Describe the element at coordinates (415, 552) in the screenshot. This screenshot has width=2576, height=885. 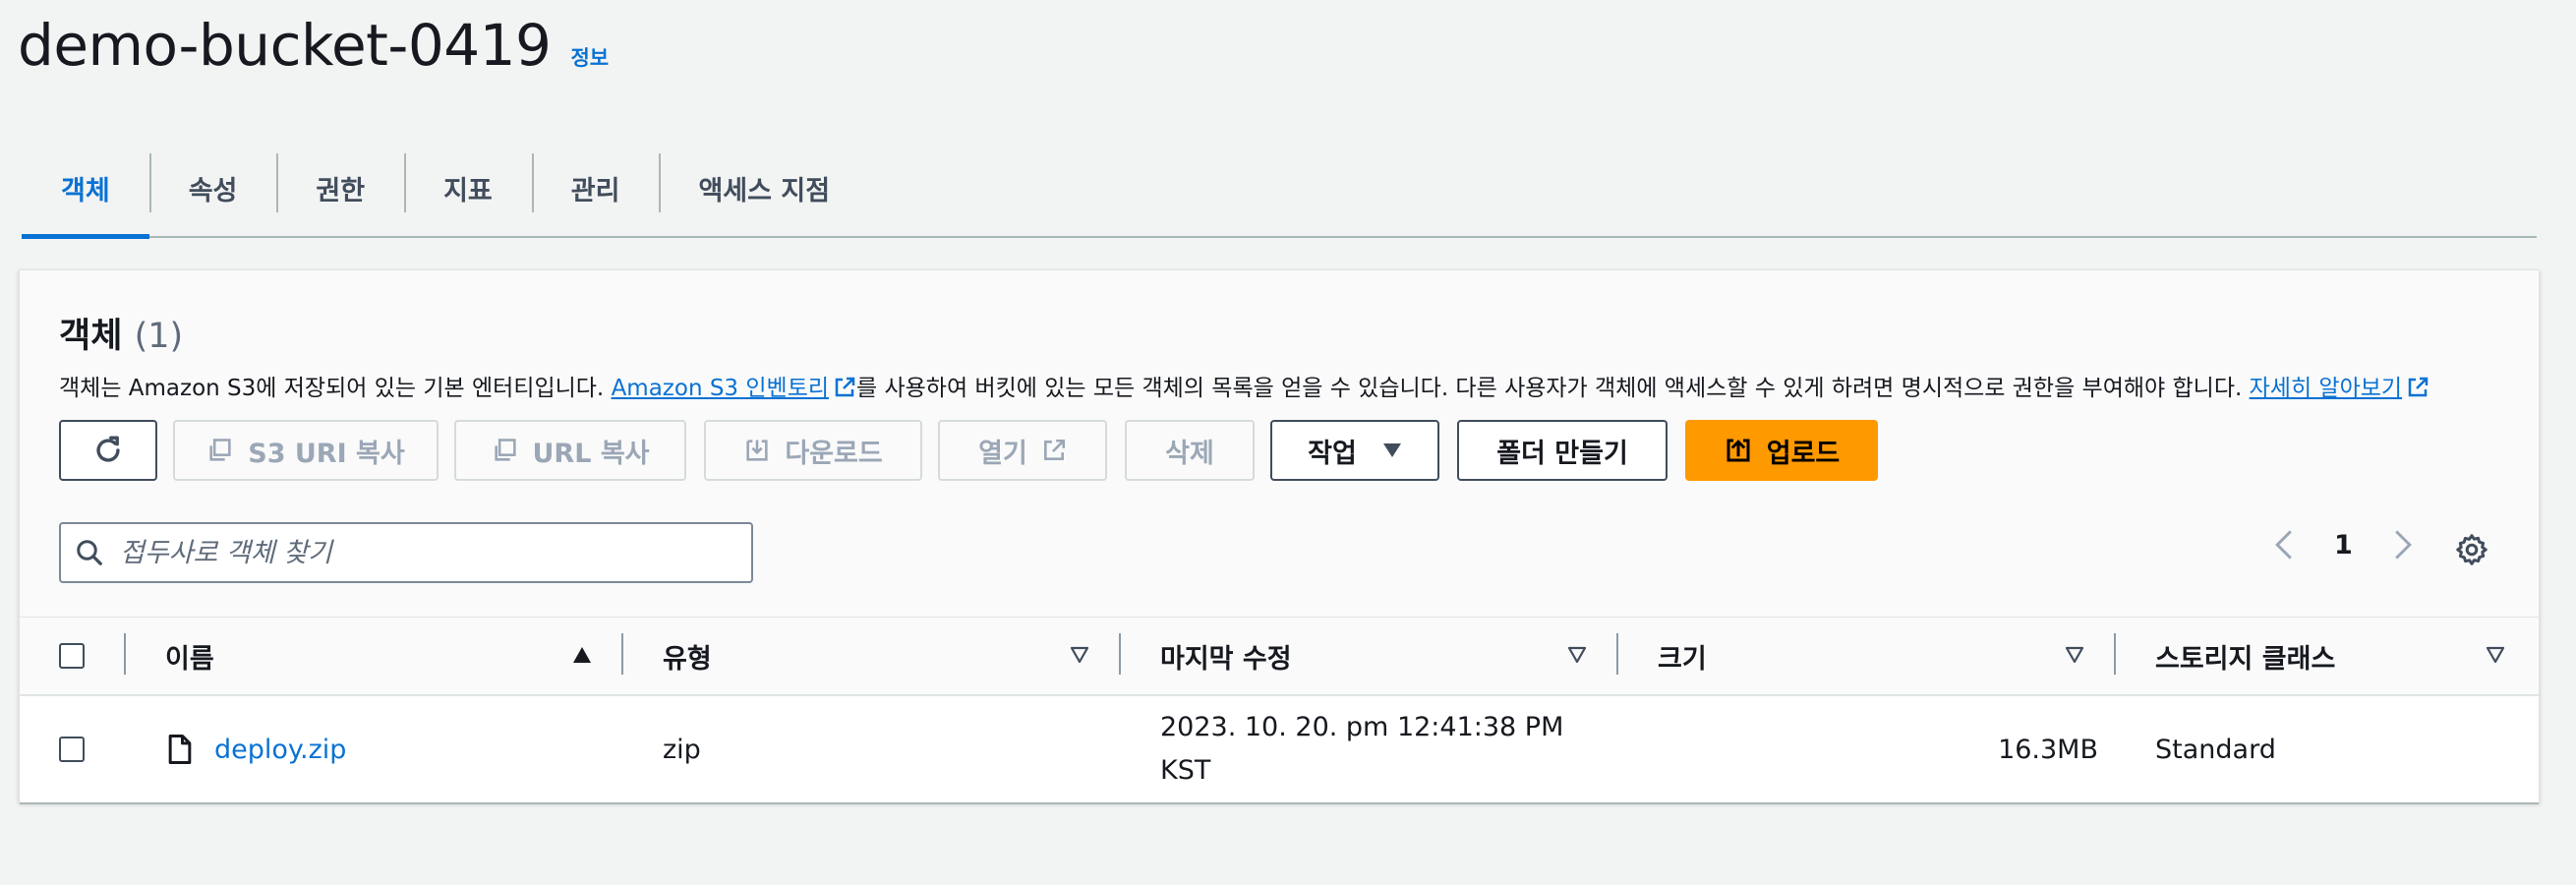
I see `search-input` at that location.